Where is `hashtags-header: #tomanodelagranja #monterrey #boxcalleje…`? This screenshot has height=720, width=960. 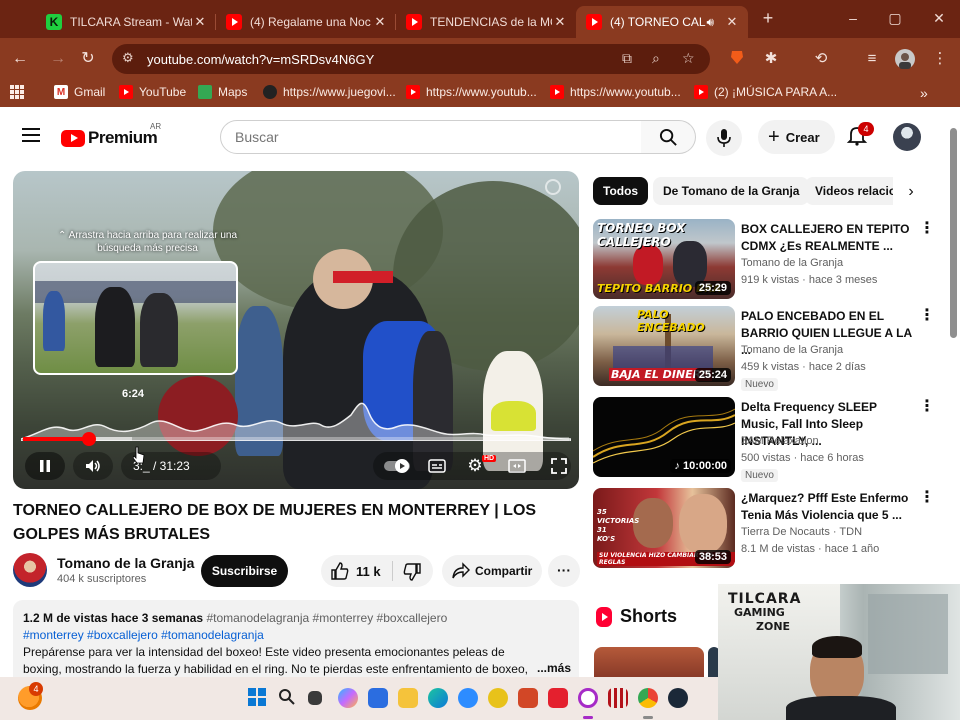 hashtags-header: #tomanodelagranja #monterrey #boxcalleje… is located at coordinates (326, 618).